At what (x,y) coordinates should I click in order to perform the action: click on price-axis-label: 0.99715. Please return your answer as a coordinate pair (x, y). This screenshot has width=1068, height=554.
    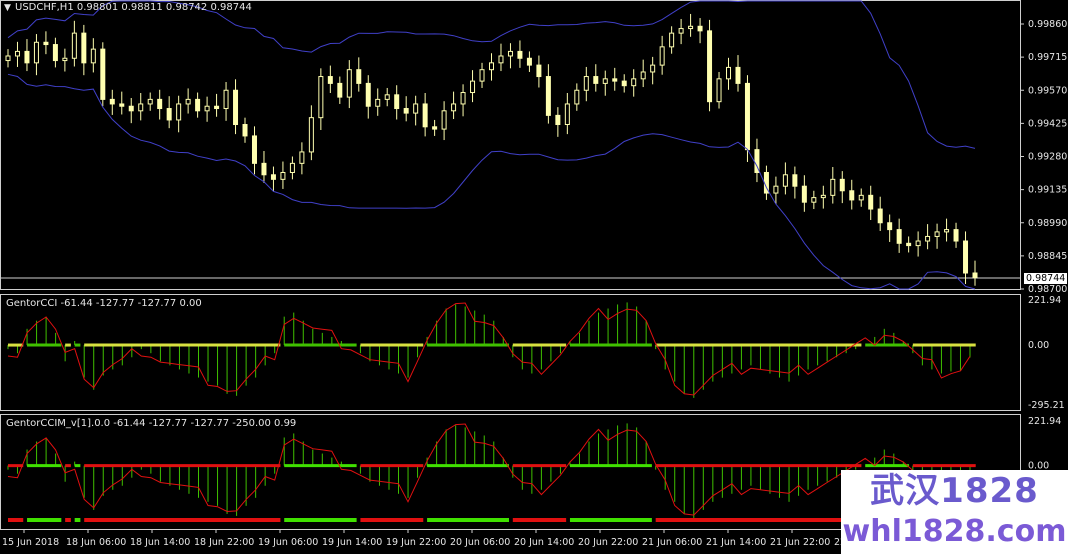
    Looking at the image, I should click on (1047, 57).